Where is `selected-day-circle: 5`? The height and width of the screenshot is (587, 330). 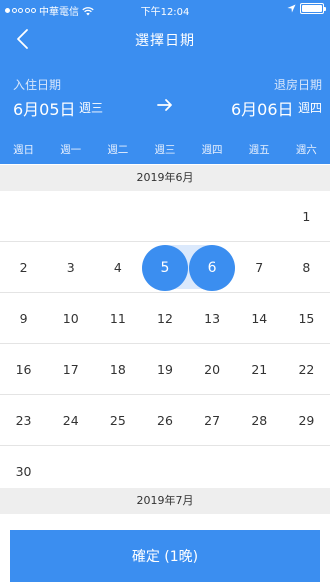 selected-day-circle: 5 is located at coordinates (164, 267).